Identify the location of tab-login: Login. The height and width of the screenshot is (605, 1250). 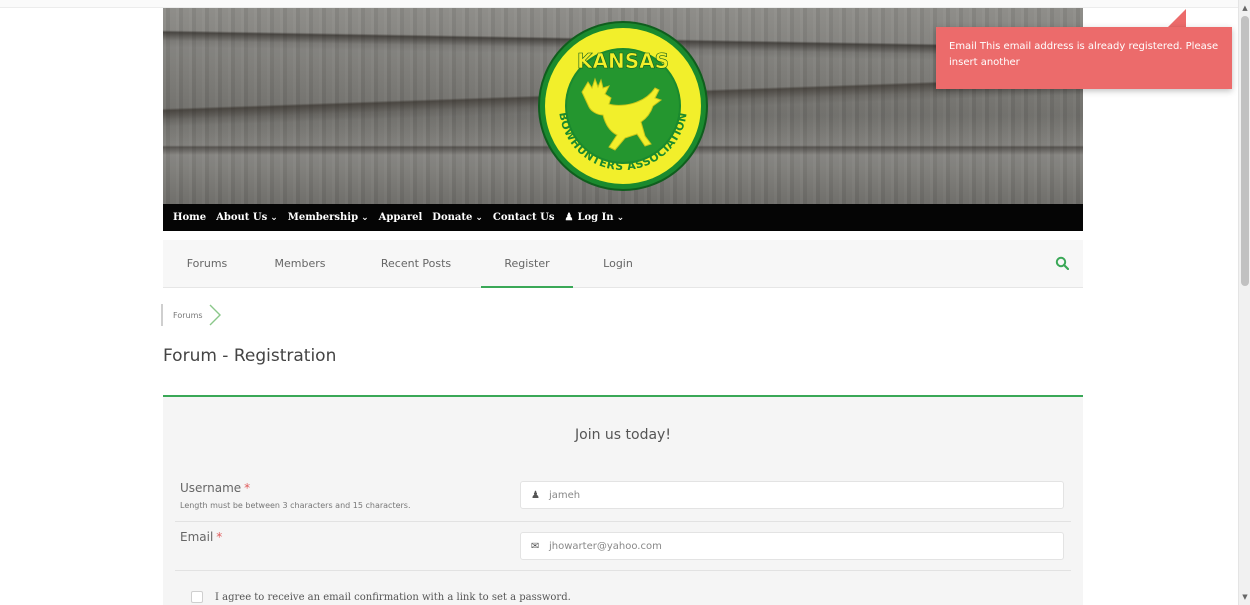
(618, 264).